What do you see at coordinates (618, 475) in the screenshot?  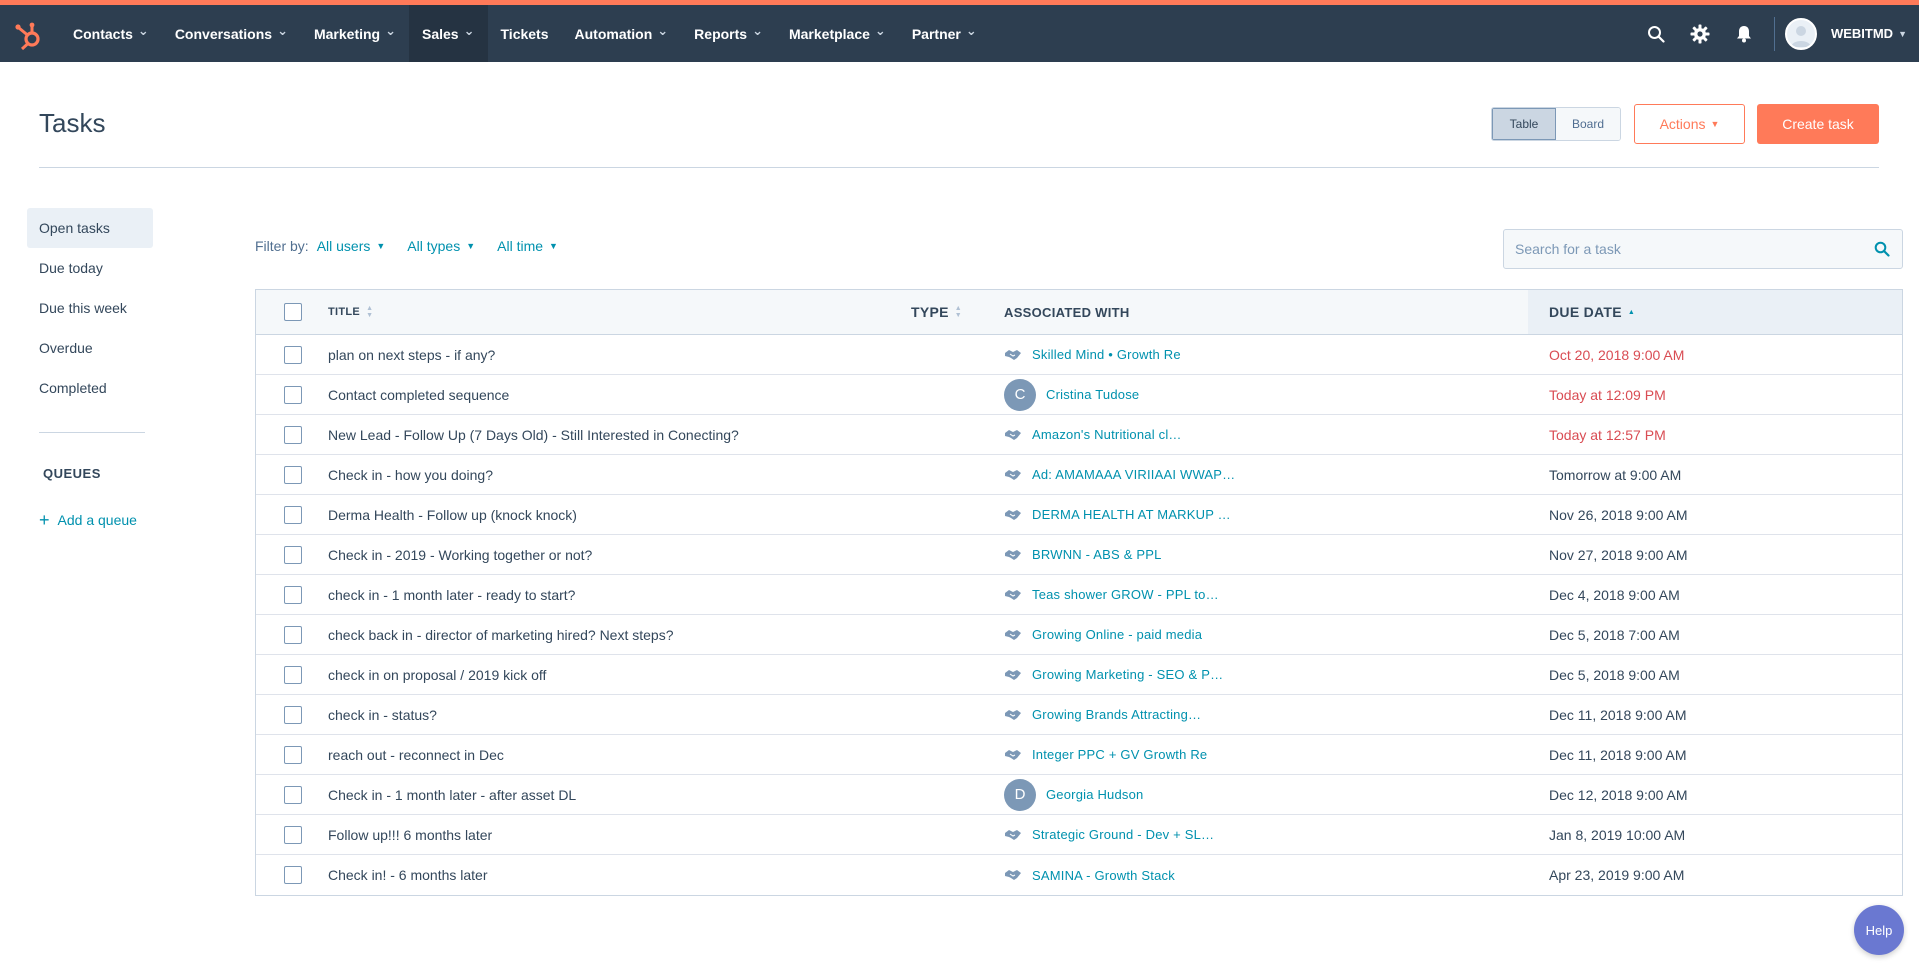 I see `task-title: Check in - how you doing?` at bounding box center [618, 475].